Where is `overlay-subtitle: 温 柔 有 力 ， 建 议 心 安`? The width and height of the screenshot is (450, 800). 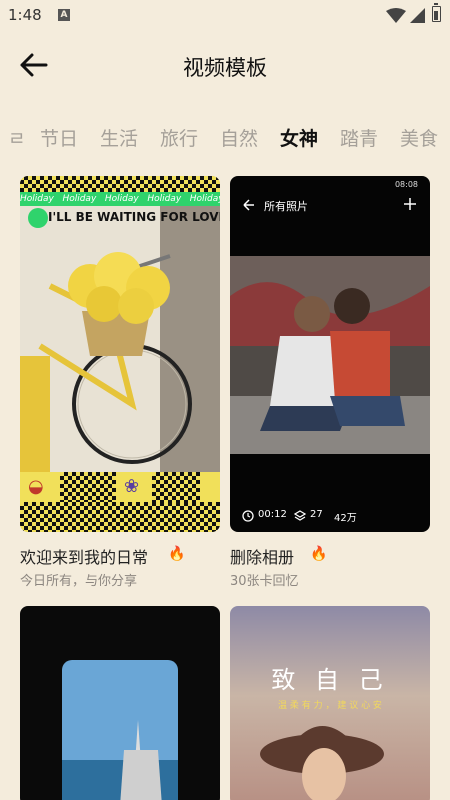 overlay-subtitle: 温 柔 有 力 ， 建 议 心 安 is located at coordinates (330, 706).